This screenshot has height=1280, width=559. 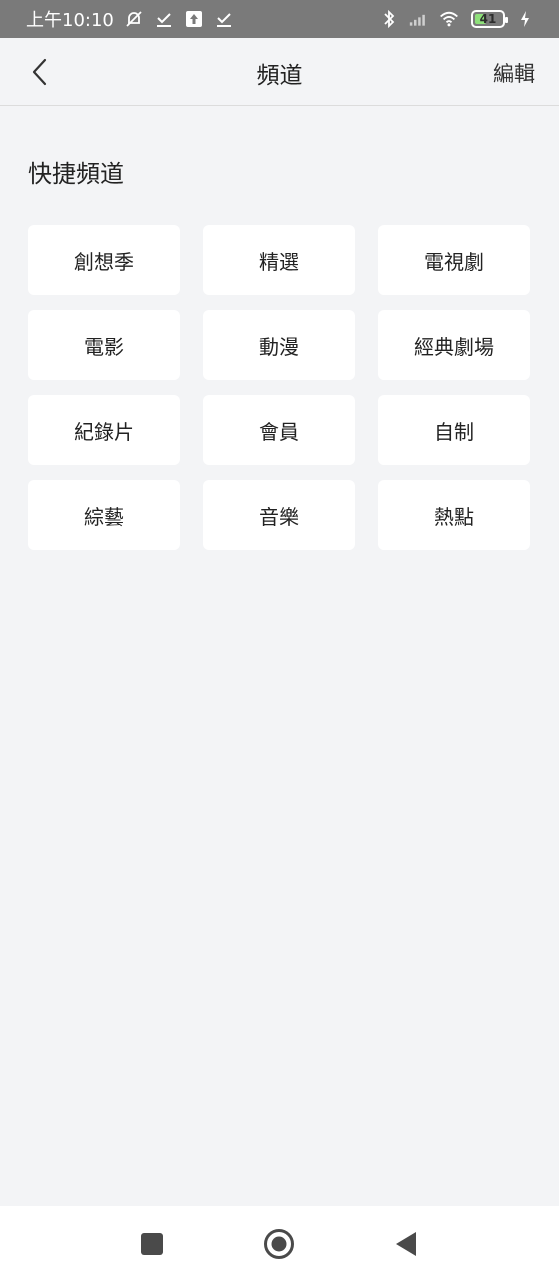 I want to click on recents-button, so click(x=152, y=1244).